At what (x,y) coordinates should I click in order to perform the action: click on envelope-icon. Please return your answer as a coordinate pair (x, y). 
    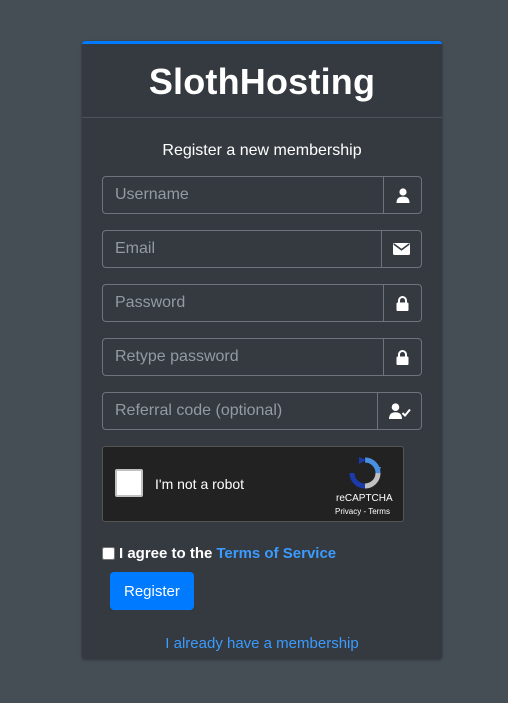
    Looking at the image, I should click on (401, 249).